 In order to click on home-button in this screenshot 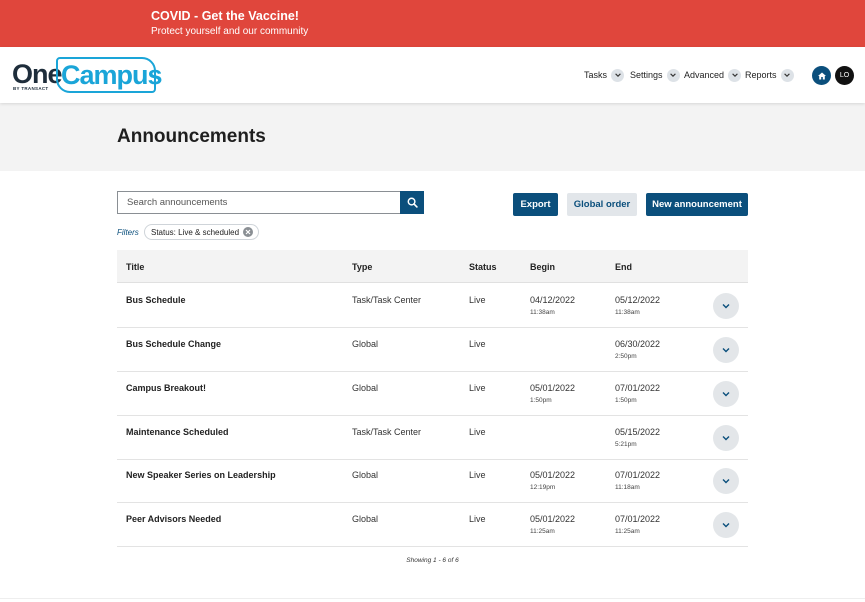, I will do `click(821, 75)`.